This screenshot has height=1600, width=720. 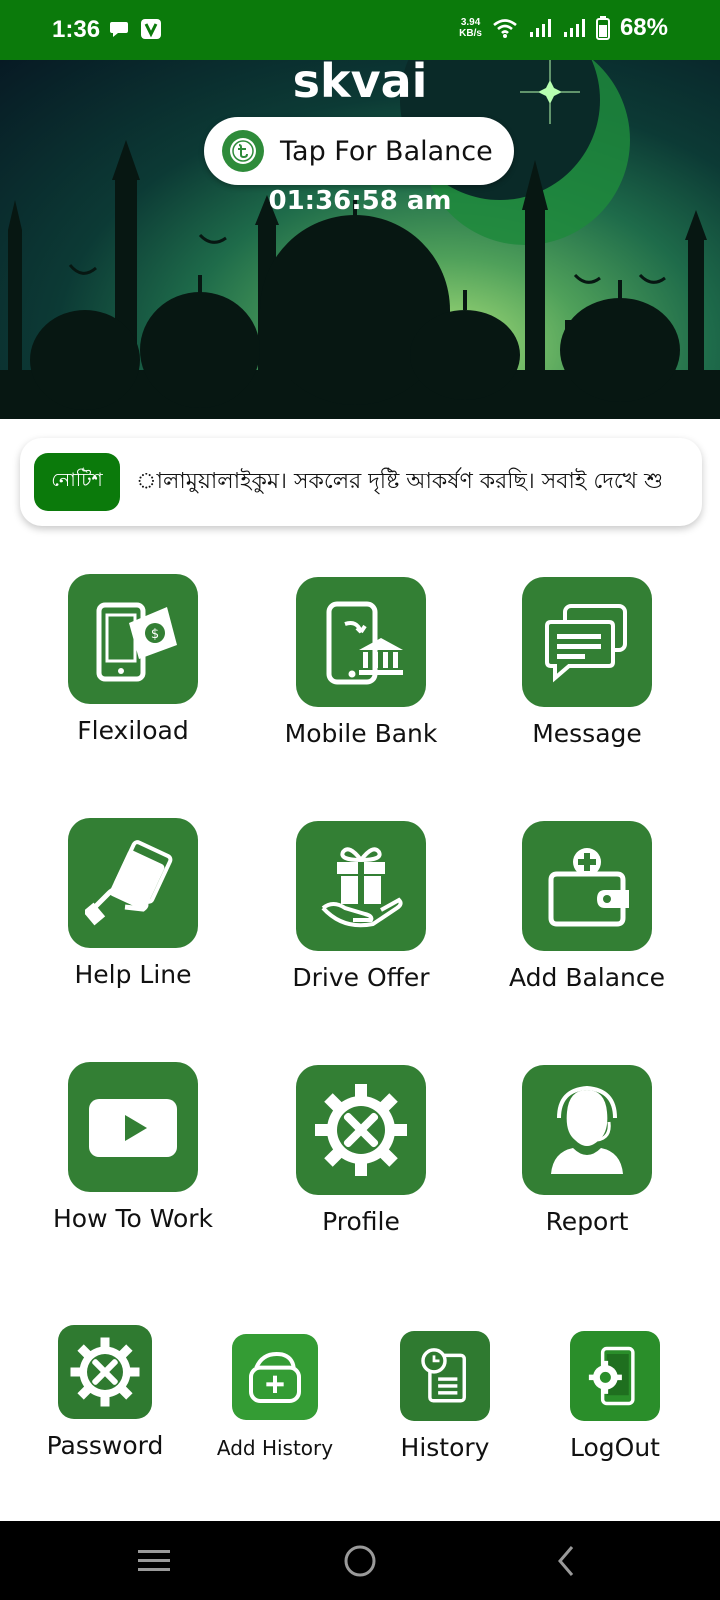 What do you see at coordinates (360, 201) in the screenshot?
I see `clock-display: 01:36:58 am` at bounding box center [360, 201].